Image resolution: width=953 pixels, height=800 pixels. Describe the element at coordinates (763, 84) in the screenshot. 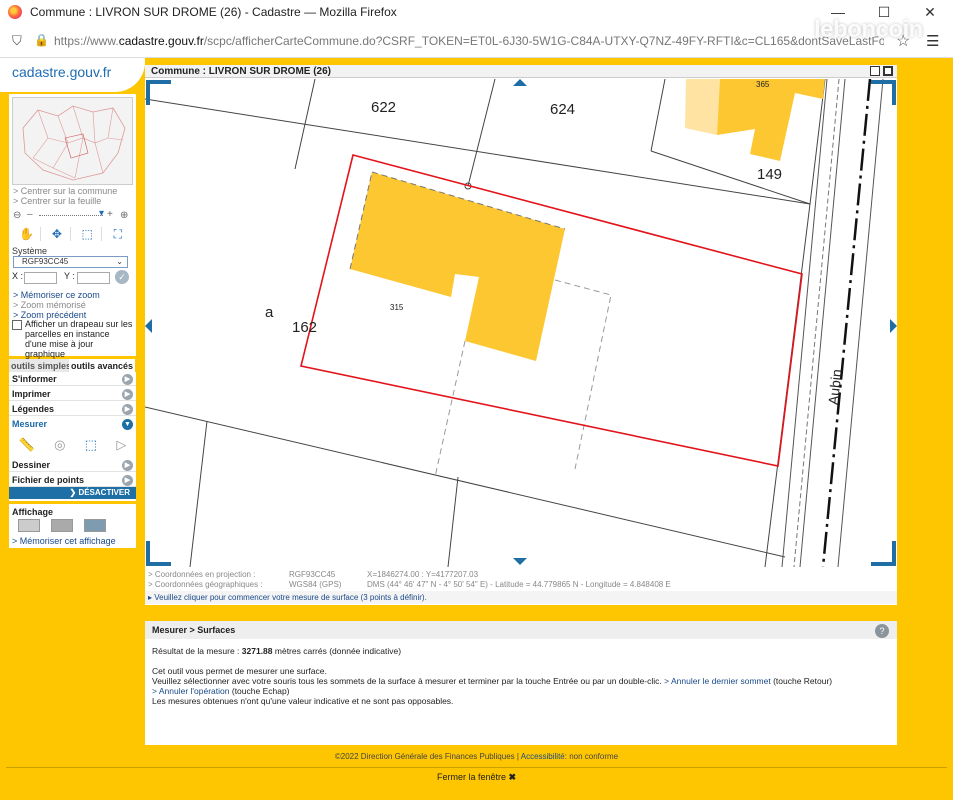

I see `building-365-label: 365` at that location.